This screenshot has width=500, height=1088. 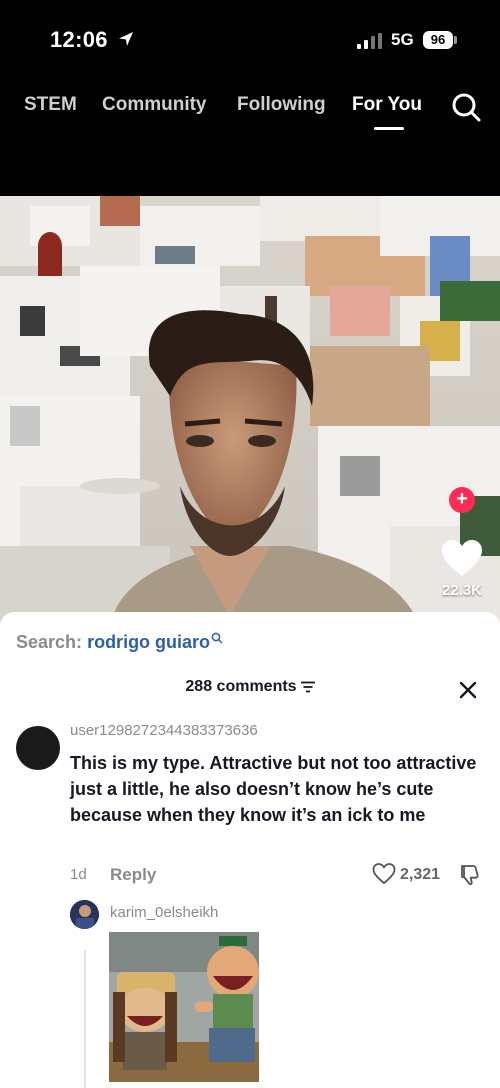 What do you see at coordinates (79, 39) in the screenshot?
I see `status-time: 12:06` at bounding box center [79, 39].